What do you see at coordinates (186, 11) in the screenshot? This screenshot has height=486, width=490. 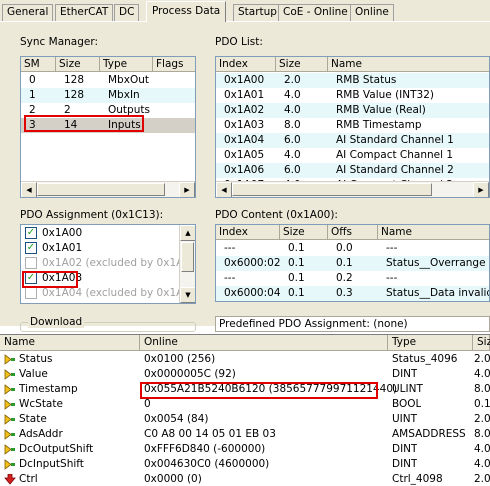 I see `tab-process-data: Process Data` at bounding box center [186, 11].